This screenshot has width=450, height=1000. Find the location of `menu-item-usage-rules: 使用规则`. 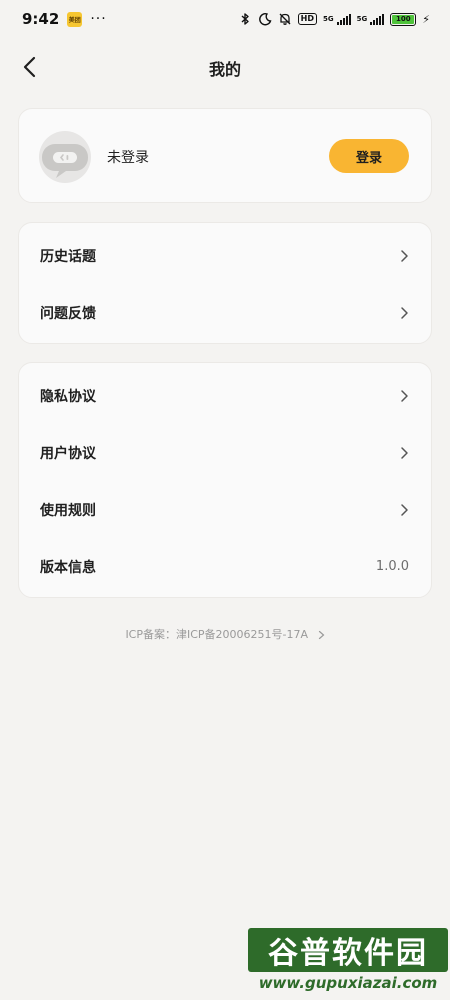

menu-item-usage-rules: 使用规则 is located at coordinates (225, 509).